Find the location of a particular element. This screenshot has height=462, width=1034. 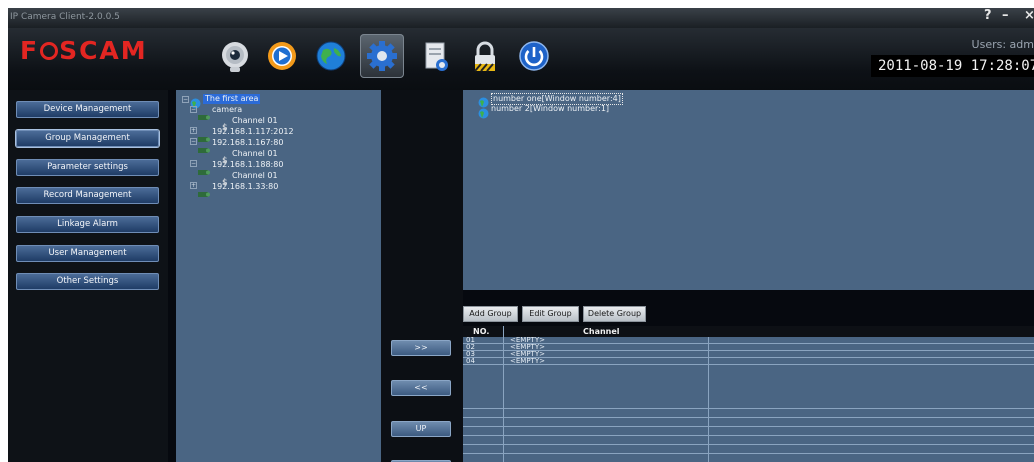

title-bar: IP Camera Client-2.0.0.5 ? – × is located at coordinates (521, 18).